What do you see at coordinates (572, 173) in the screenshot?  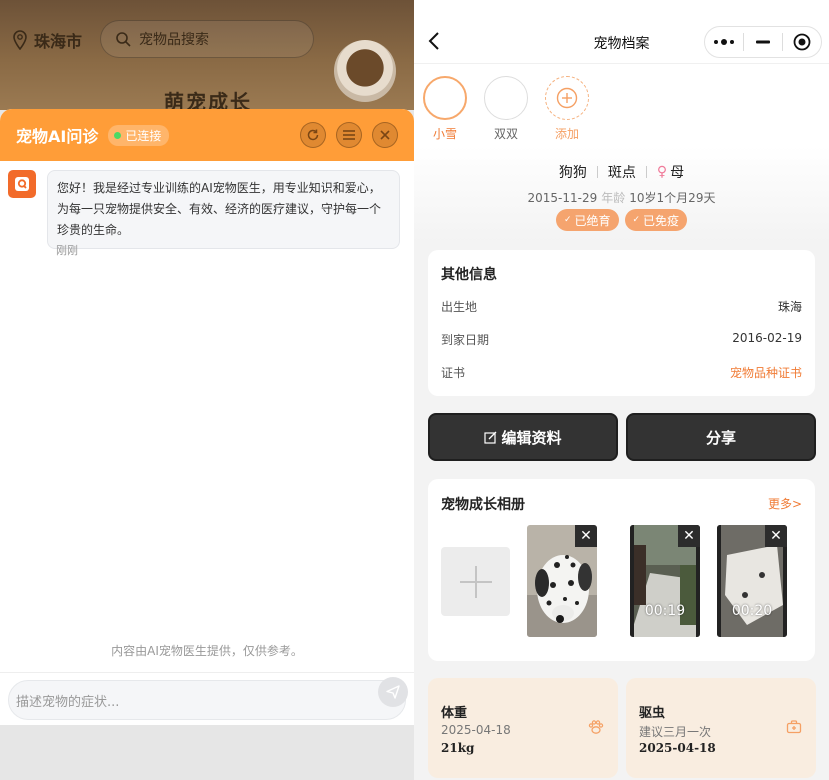 I see `species-value: 狗狗` at bounding box center [572, 173].